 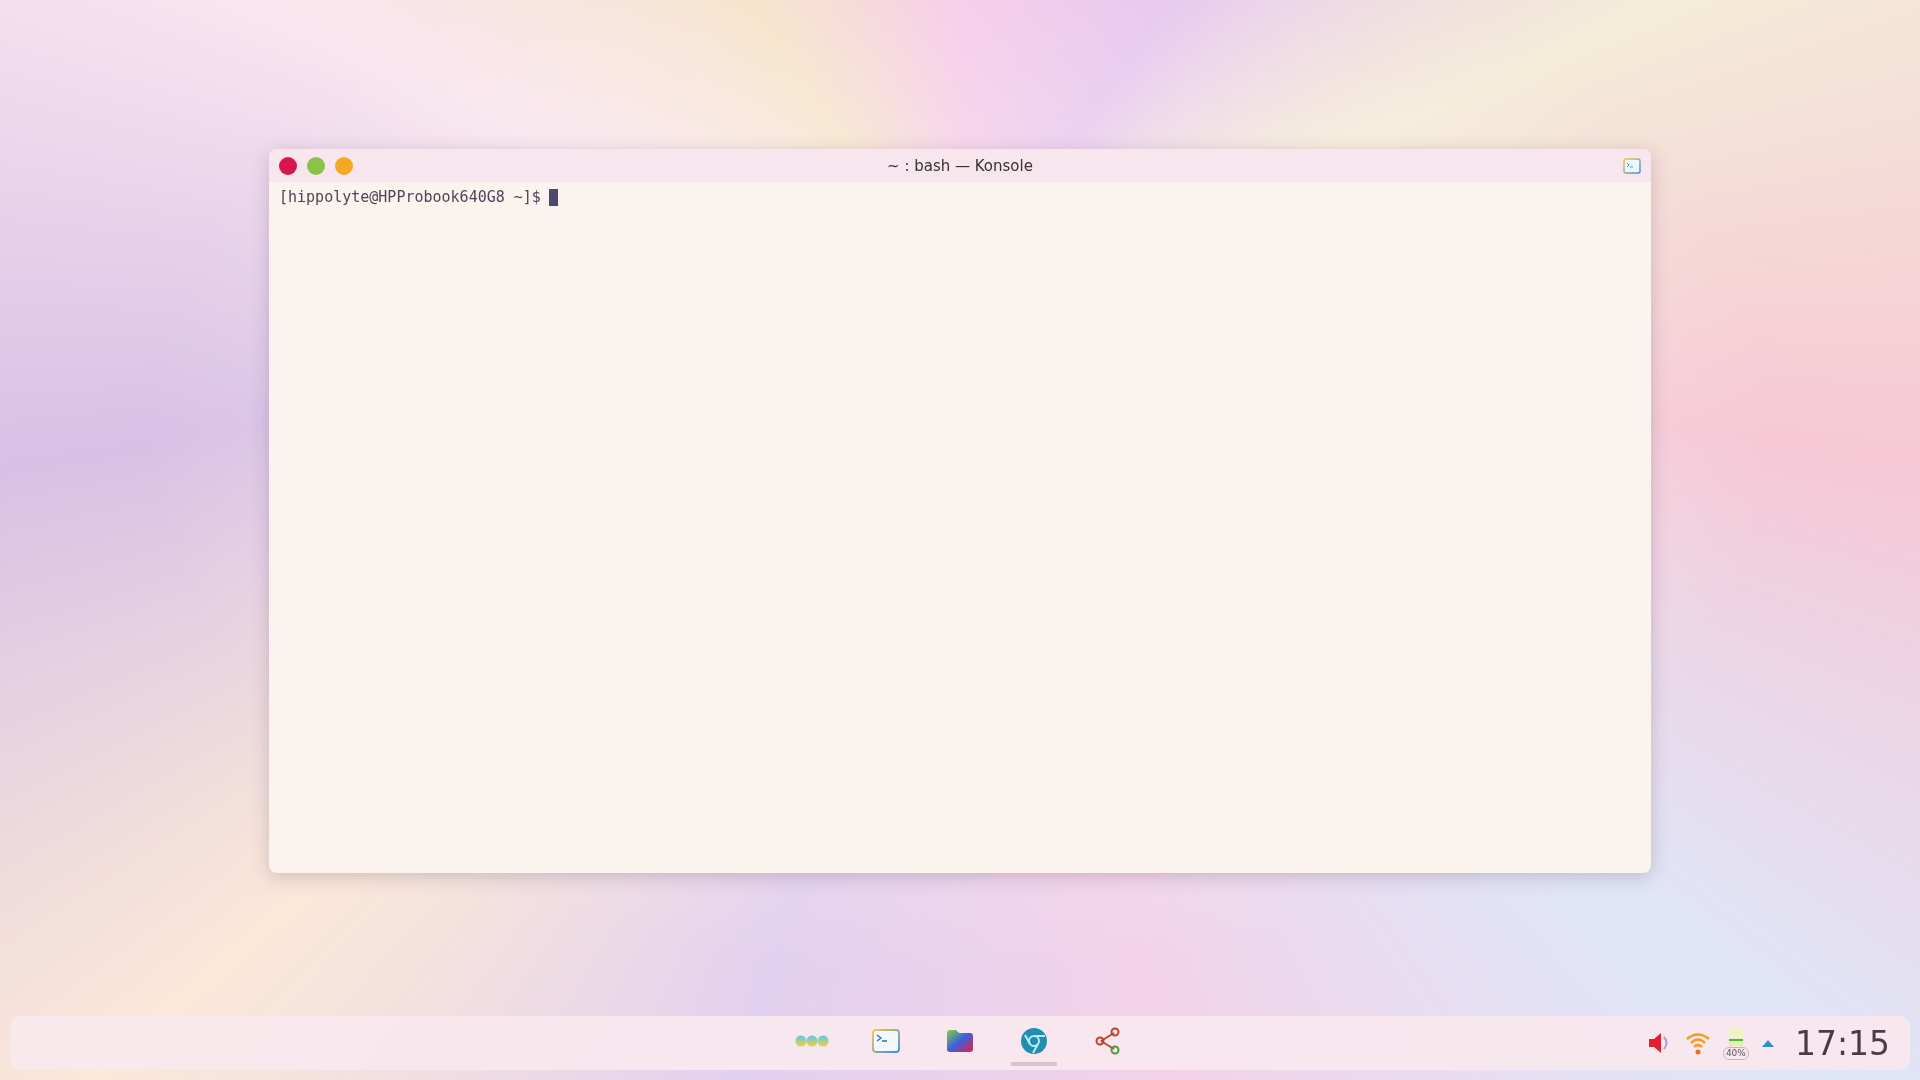 What do you see at coordinates (1735, 1036) in the screenshot?
I see `battery-icon` at bounding box center [1735, 1036].